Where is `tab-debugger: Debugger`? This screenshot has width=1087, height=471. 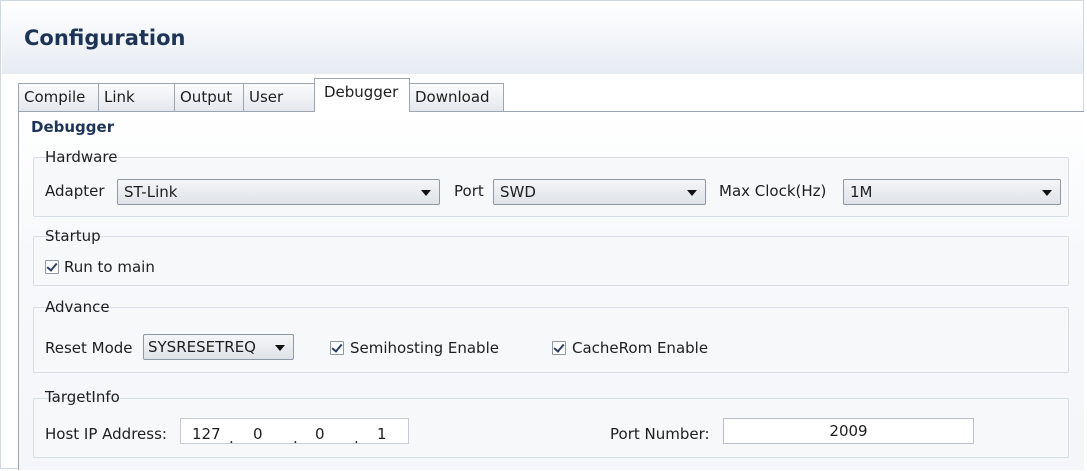 tab-debugger: Debugger is located at coordinates (362, 95).